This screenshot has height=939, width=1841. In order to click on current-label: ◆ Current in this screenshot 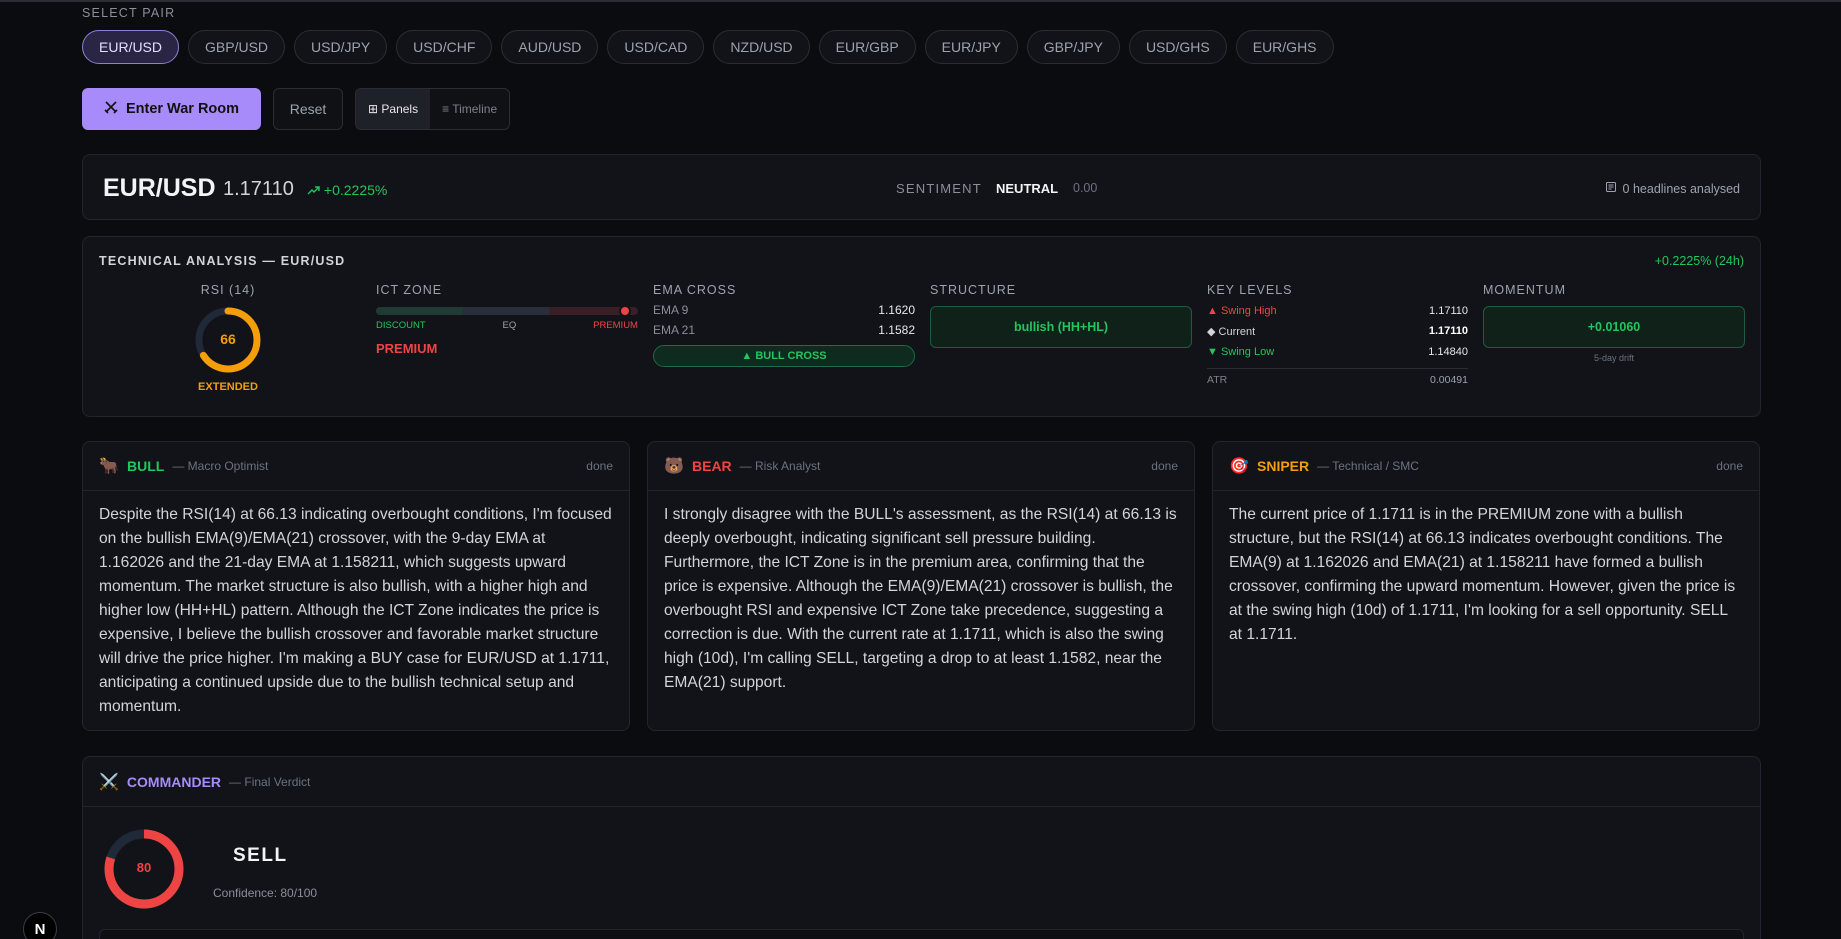, I will do `click(1231, 332)`.